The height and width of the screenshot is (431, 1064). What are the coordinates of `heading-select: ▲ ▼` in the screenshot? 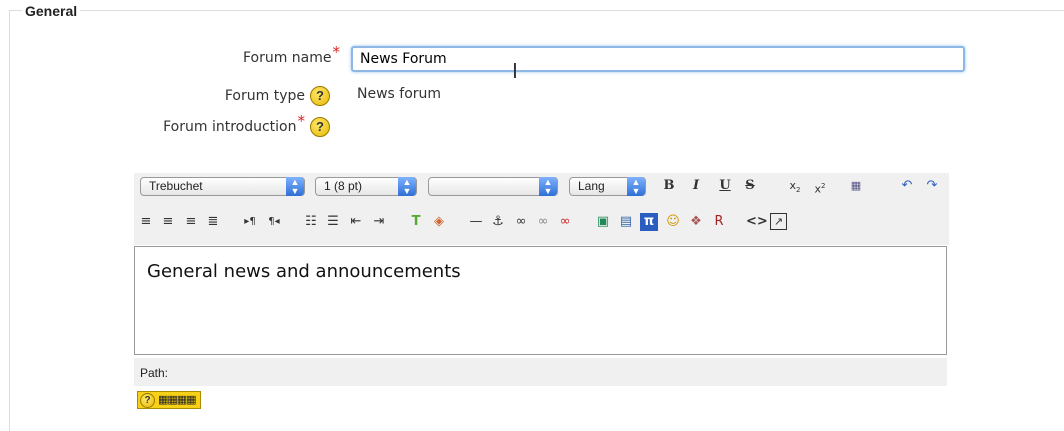 It's located at (493, 186).